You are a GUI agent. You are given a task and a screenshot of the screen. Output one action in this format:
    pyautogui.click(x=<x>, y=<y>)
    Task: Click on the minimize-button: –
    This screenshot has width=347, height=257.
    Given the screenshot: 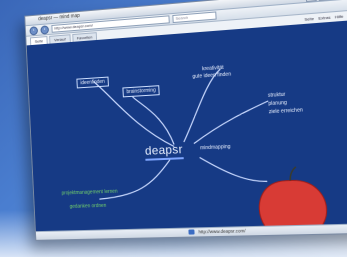 What is the action you would take?
    pyautogui.click(x=311, y=1)
    